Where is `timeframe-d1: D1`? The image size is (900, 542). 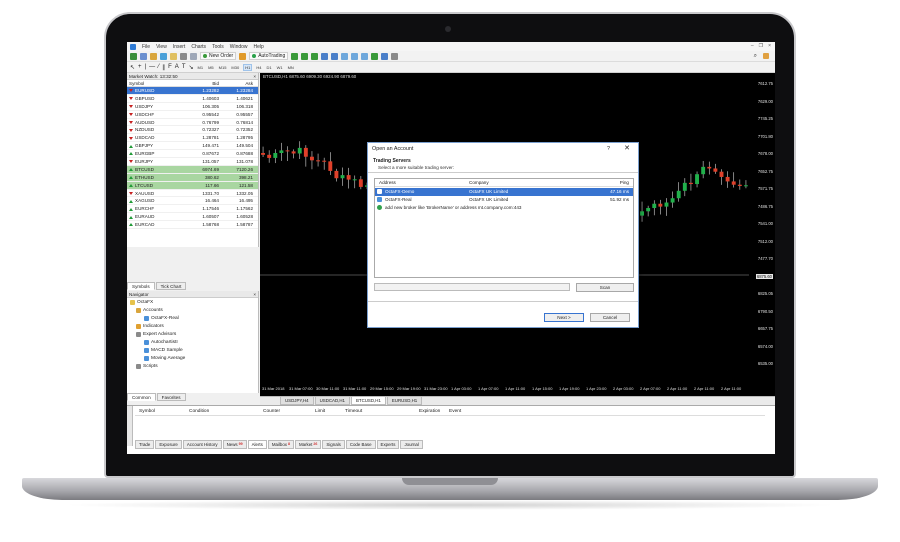 timeframe-d1: D1 is located at coordinates (268, 67).